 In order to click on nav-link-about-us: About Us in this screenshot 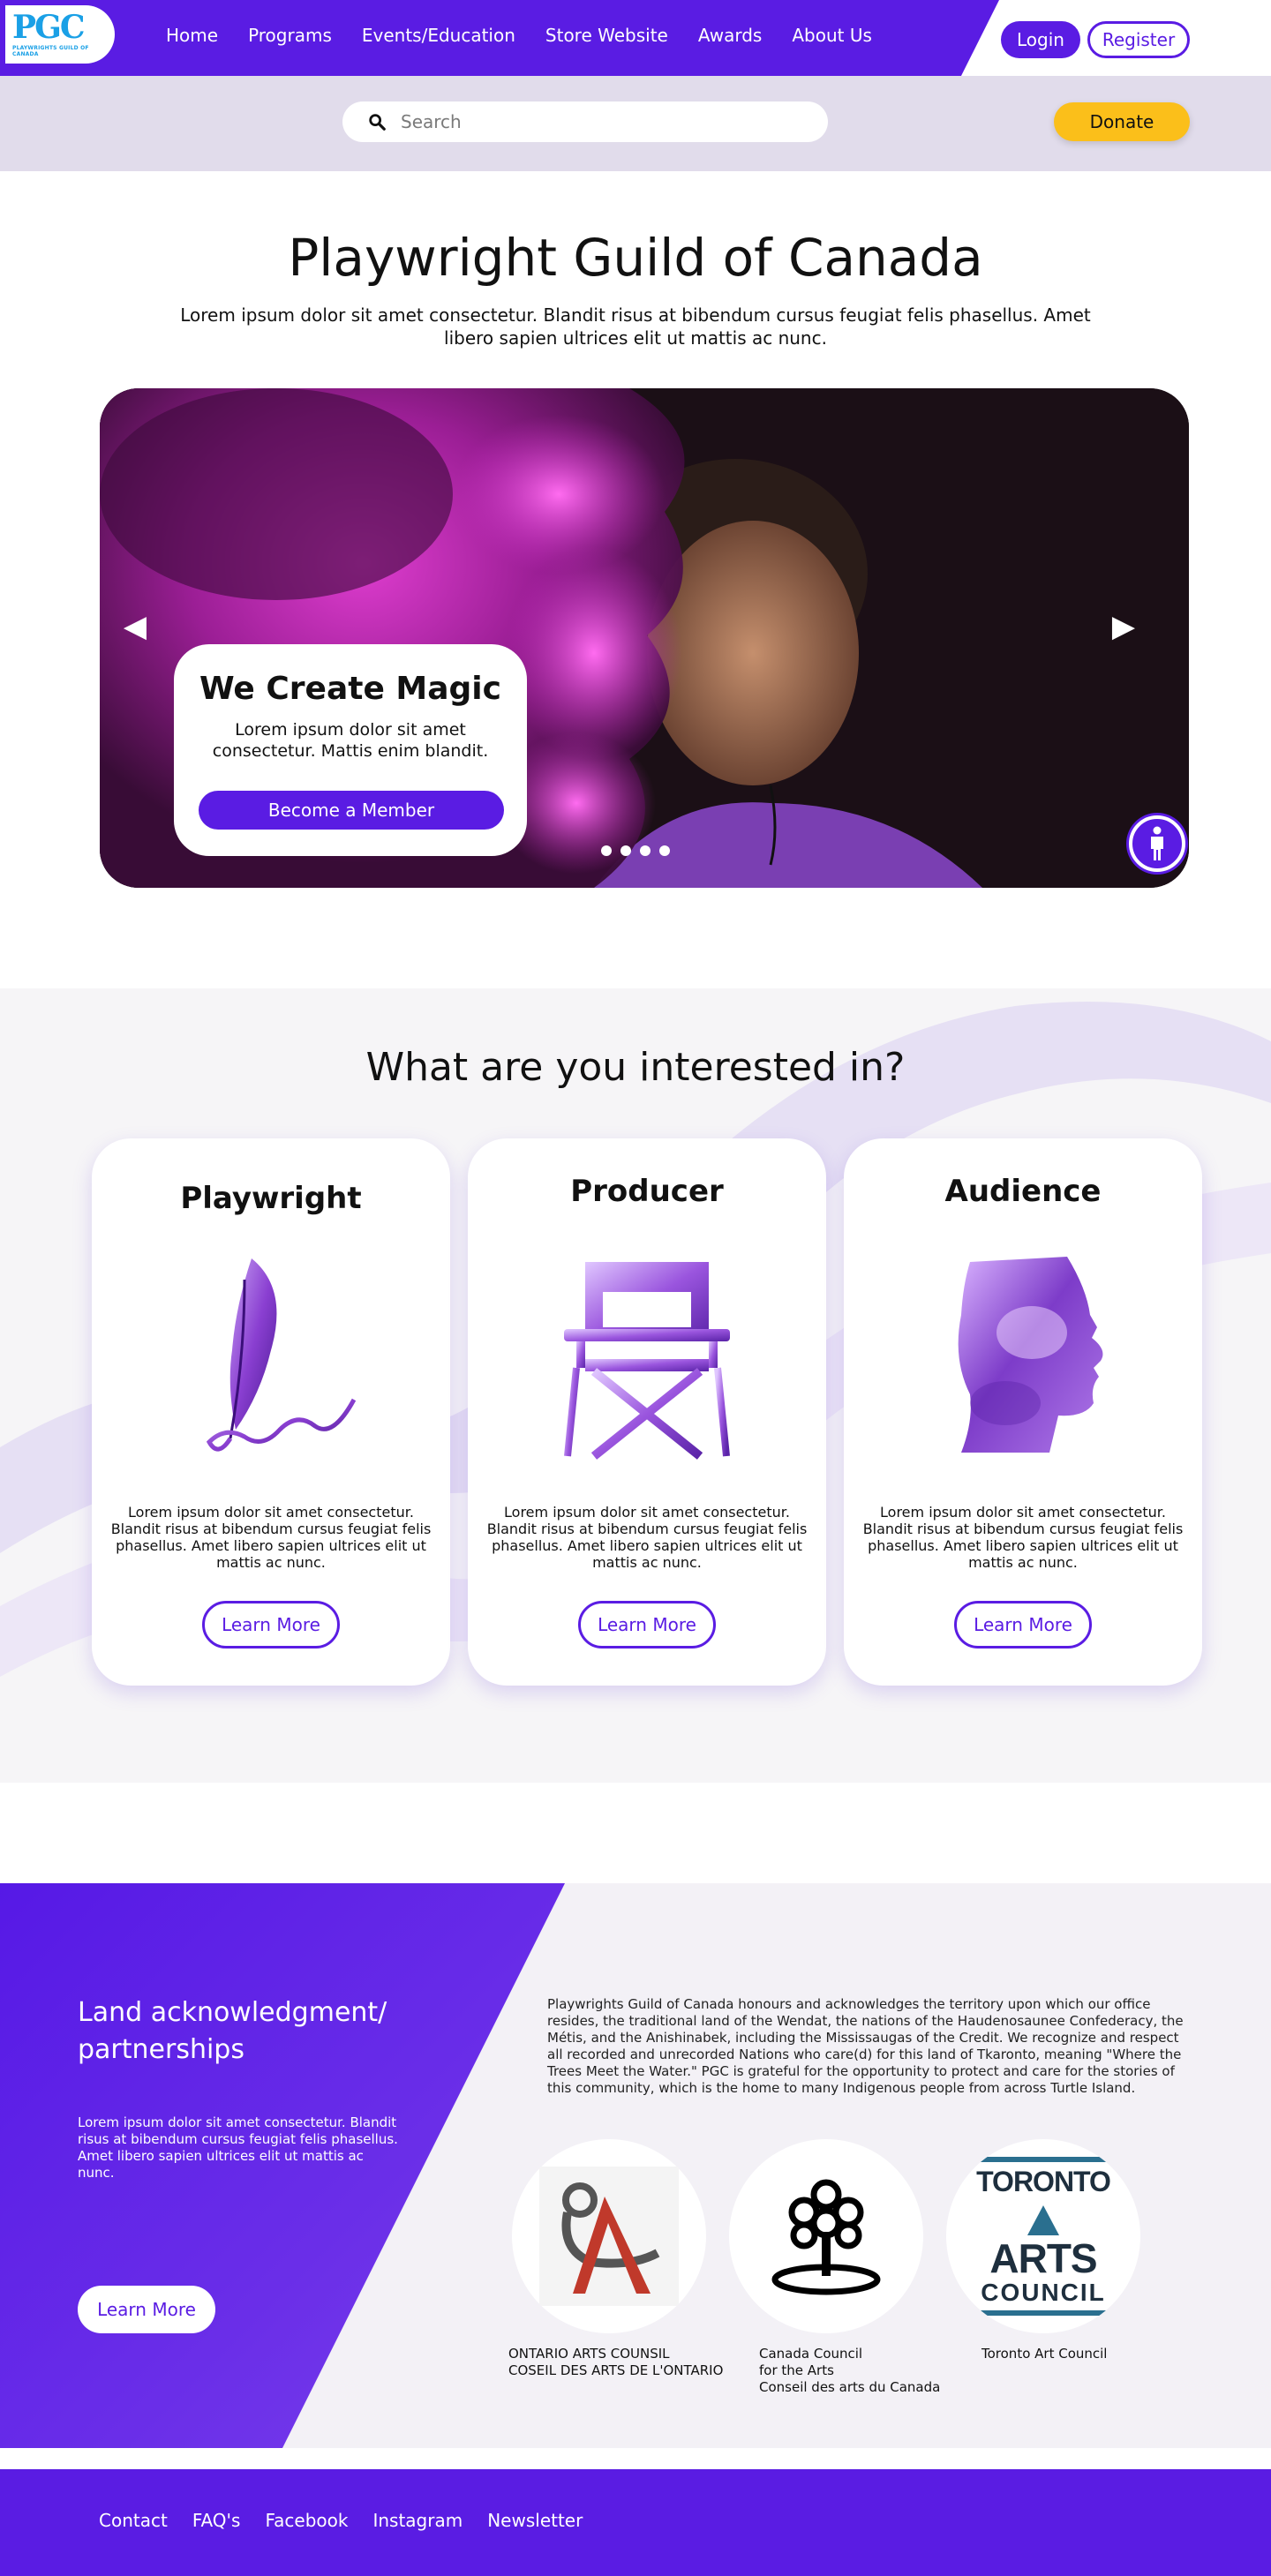, I will do `click(832, 35)`.